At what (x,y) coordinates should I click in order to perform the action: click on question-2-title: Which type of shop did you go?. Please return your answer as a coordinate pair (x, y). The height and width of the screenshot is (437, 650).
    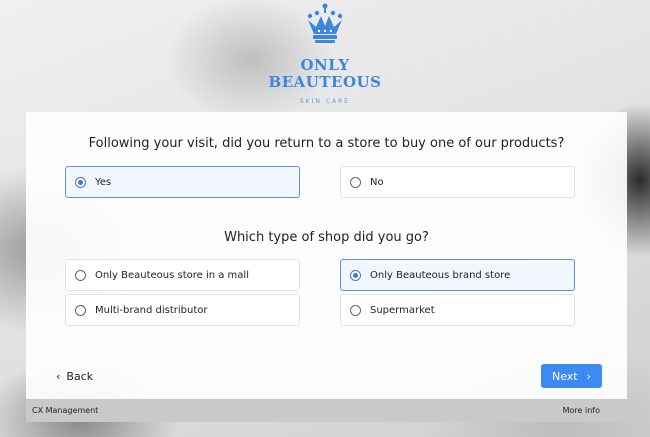
    Looking at the image, I should click on (326, 237).